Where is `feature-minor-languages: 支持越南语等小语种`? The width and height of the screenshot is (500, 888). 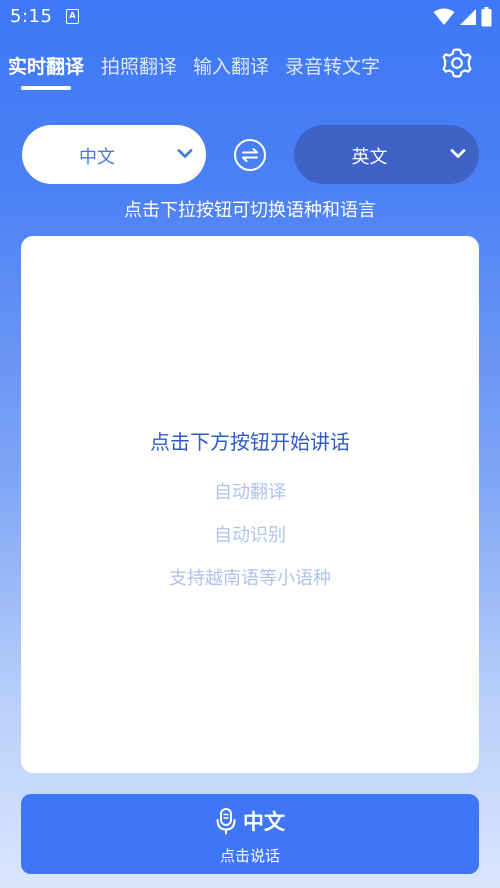 feature-minor-languages: 支持越南语等小语种 is located at coordinates (250, 578).